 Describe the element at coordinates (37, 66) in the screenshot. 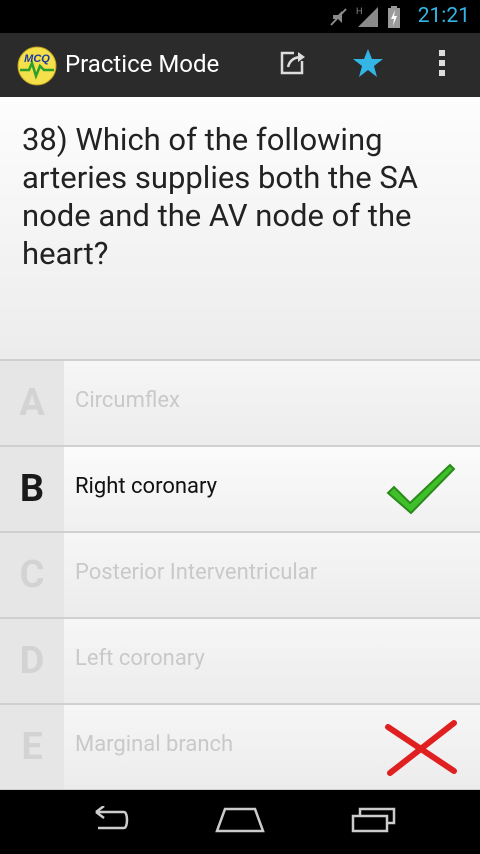

I see `app-logo: MCQ` at that location.